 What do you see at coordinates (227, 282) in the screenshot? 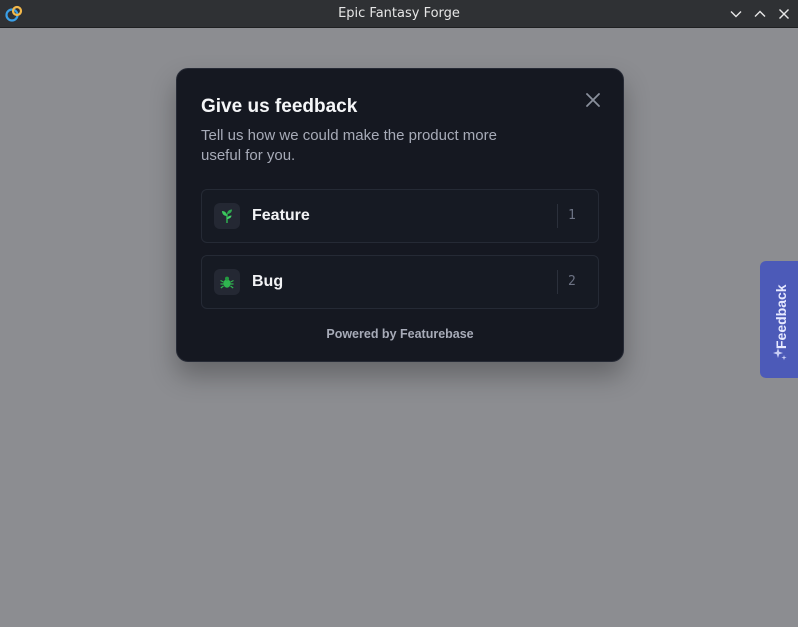
I see `bug-icon` at bounding box center [227, 282].